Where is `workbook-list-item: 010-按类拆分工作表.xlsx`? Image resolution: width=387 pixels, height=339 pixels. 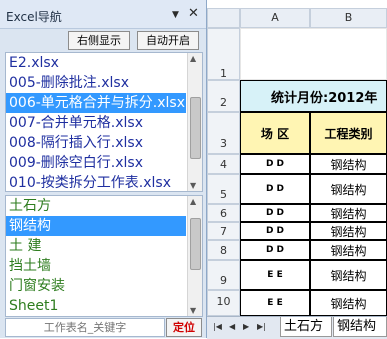
workbook-list-item: 010-按类拆分工作表.xlsx is located at coordinates (96, 182).